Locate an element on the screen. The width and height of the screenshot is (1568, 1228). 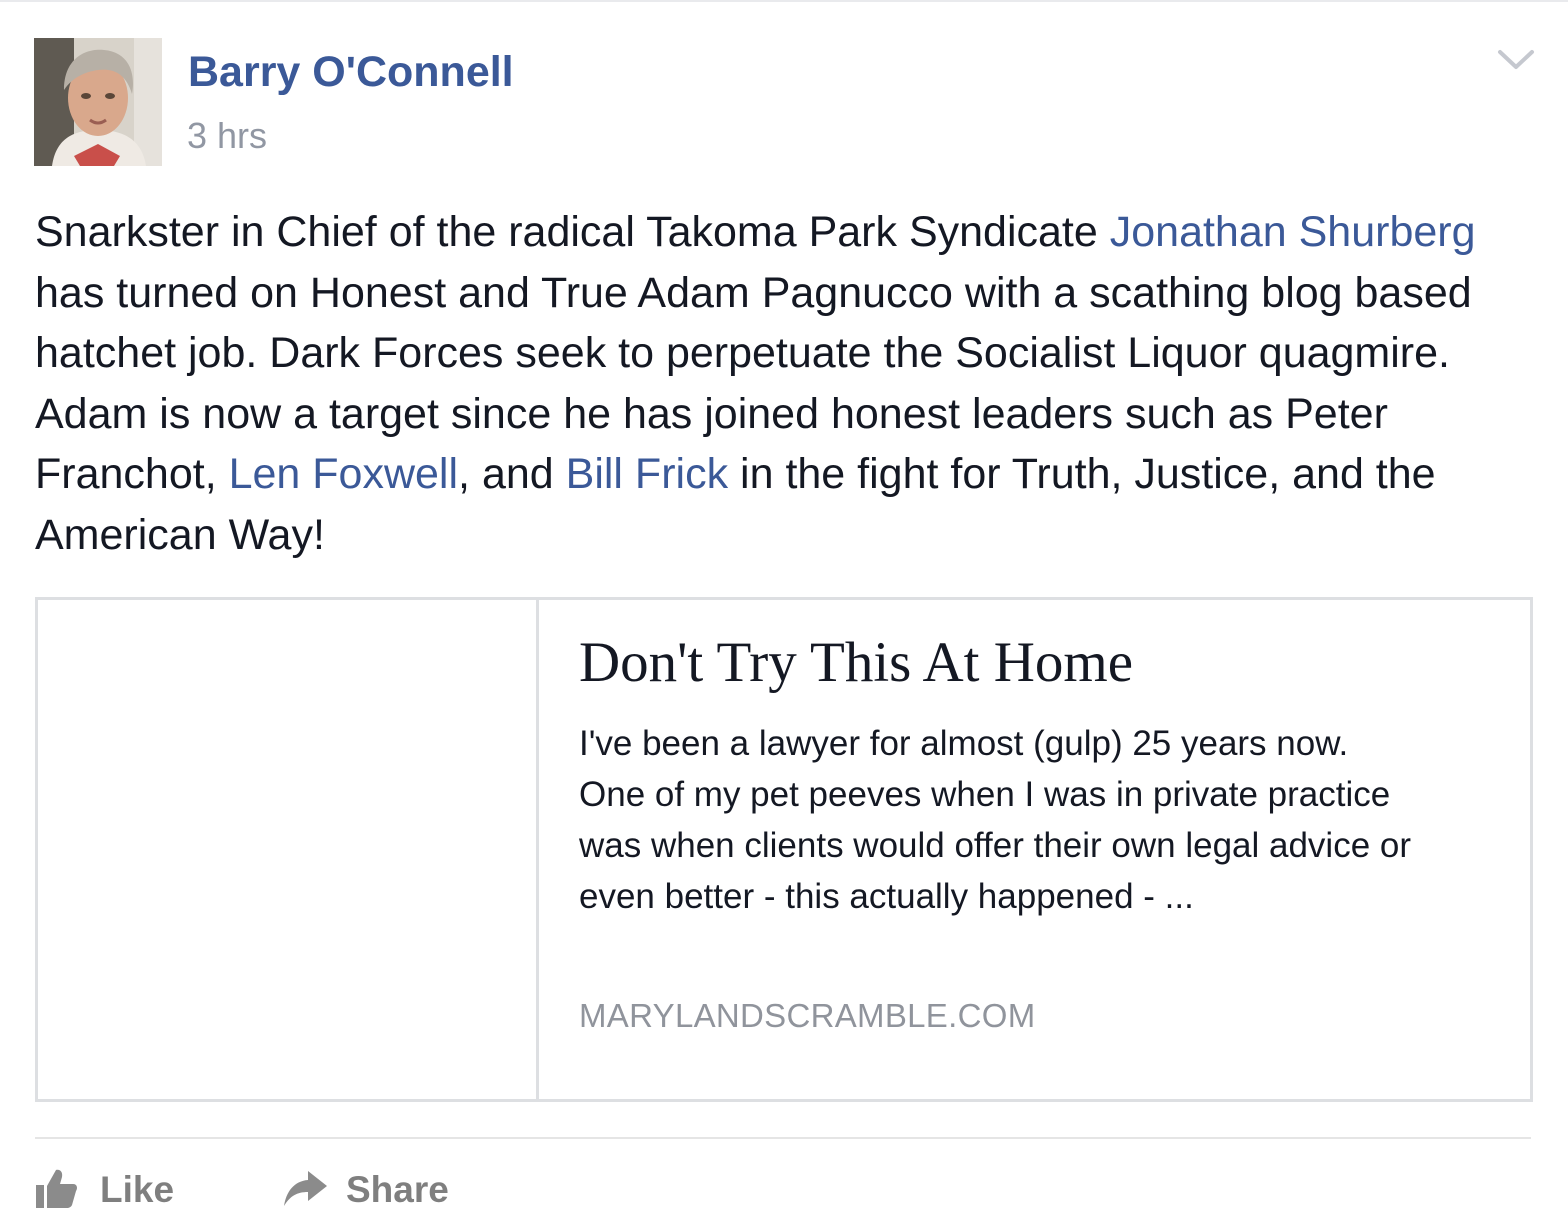
post-text-segment: Franchot, is located at coordinates (132, 474).